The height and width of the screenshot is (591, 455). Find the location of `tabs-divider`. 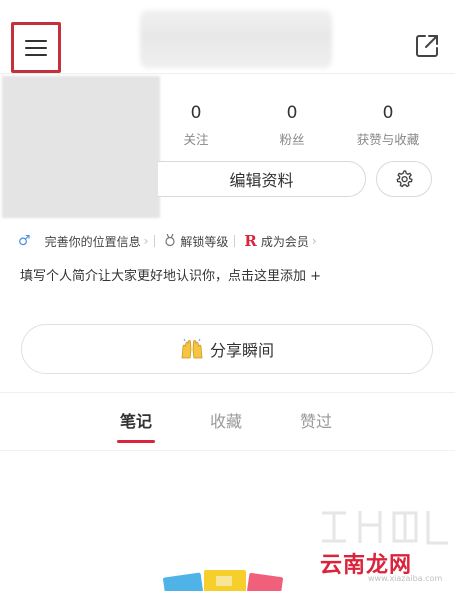

tabs-divider is located at coordinates (227, 450).